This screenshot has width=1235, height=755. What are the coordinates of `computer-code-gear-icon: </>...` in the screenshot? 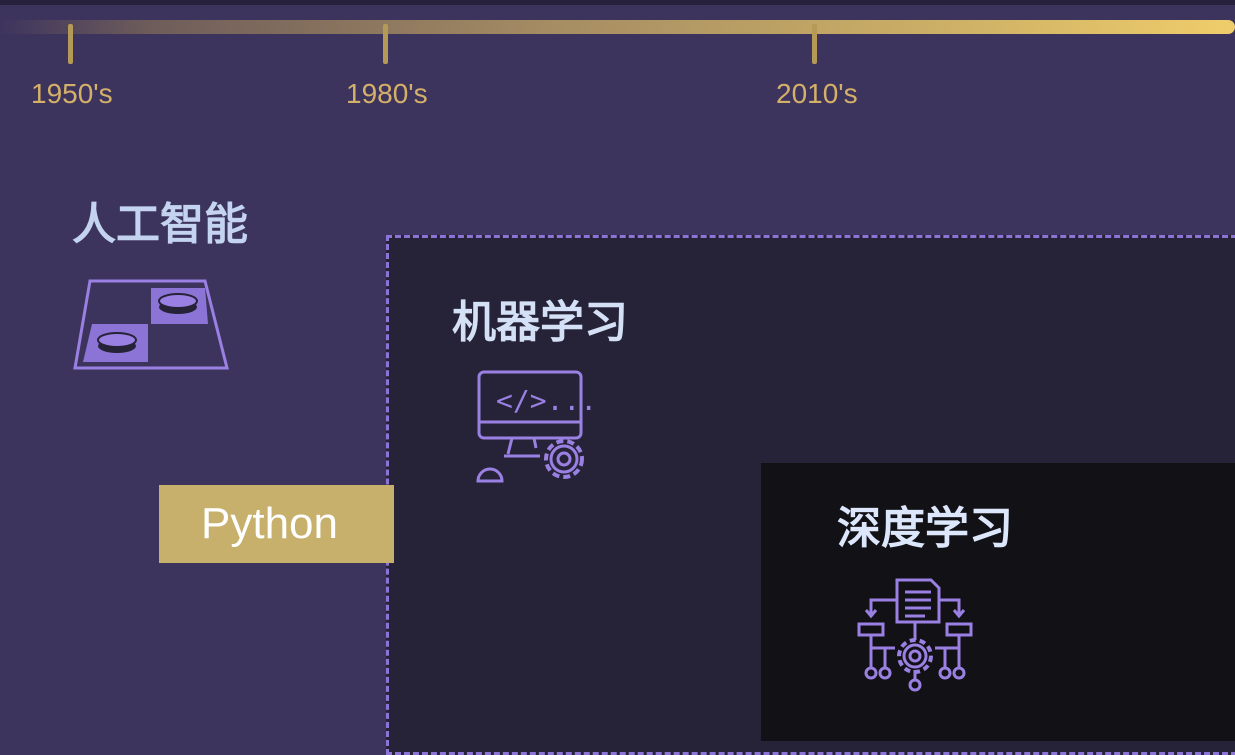 It's located at (535, 426).